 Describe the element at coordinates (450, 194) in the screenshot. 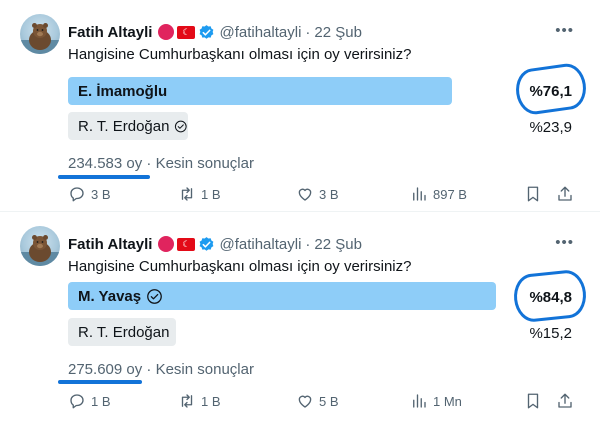

I see `views-count: 897 B` at that location.